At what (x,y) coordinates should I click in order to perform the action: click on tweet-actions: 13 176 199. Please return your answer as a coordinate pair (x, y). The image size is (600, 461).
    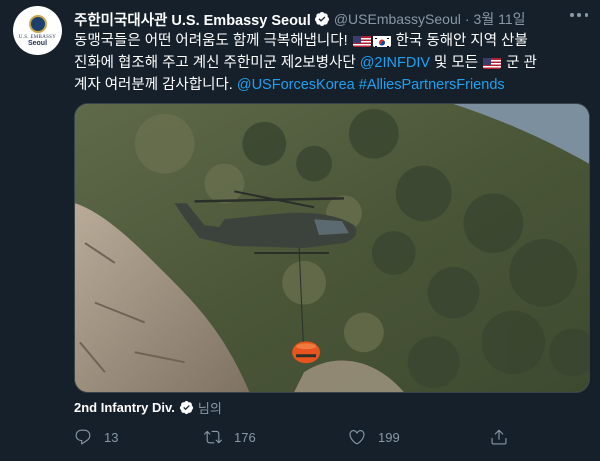
    Looking at the image, I should click on (332, 438).